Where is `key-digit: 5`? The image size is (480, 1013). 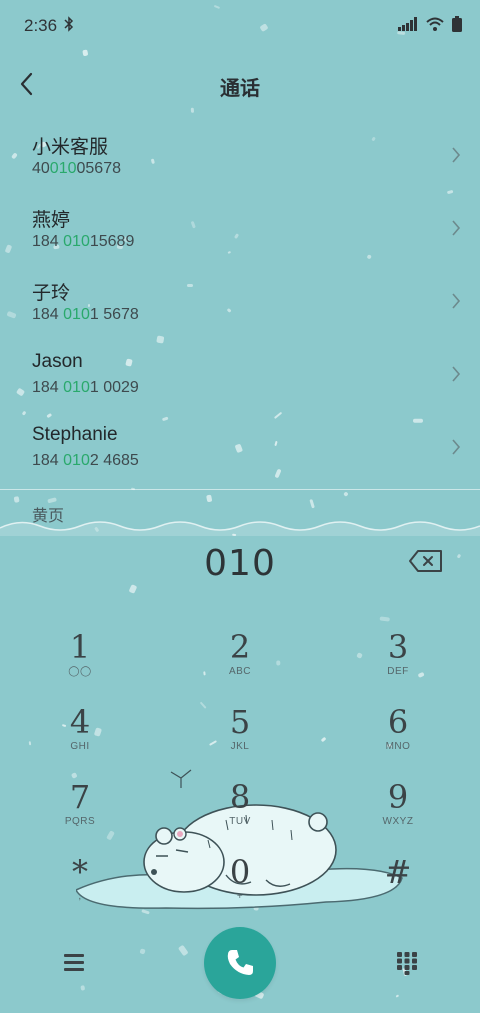 key-digit: 5 is located at coordinates (240, 722).